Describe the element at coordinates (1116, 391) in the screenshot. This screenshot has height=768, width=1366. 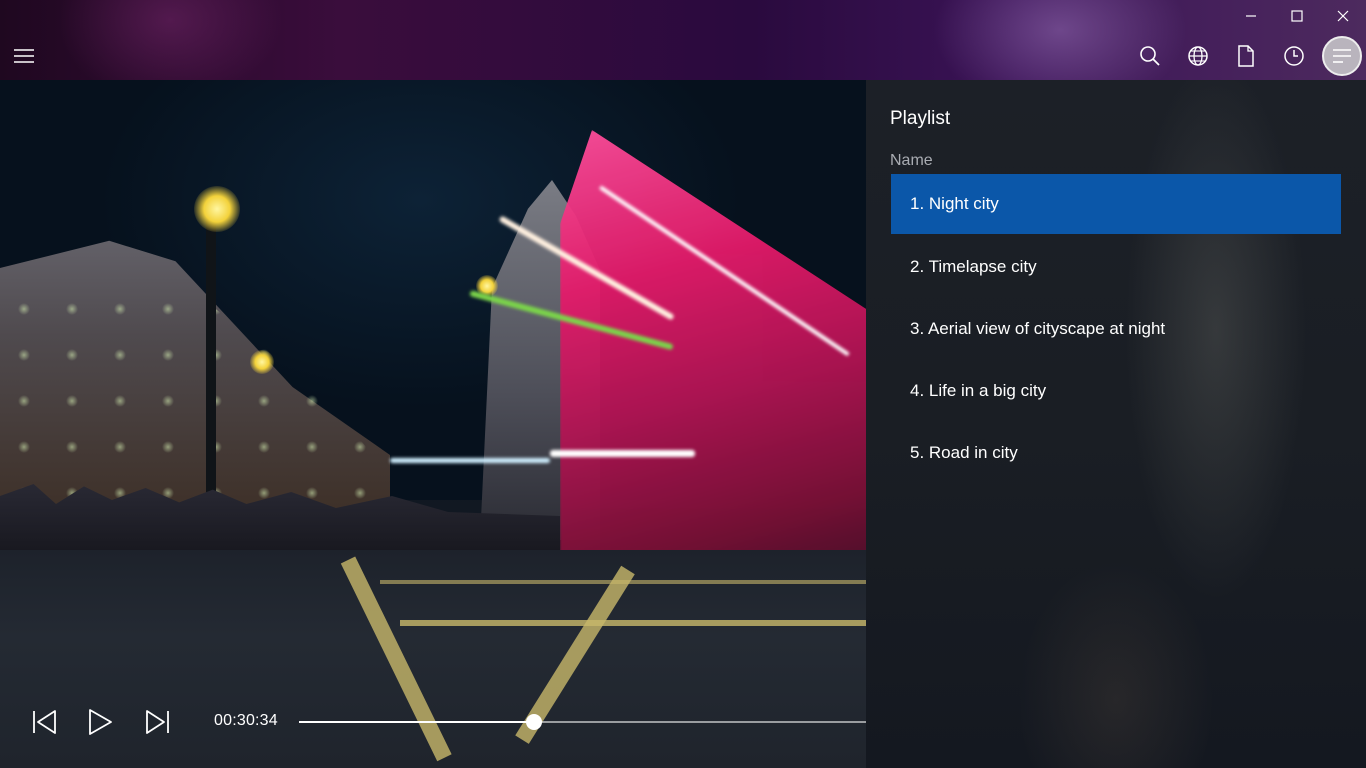
I see `playlist-item: 4. Life in a big city` at that location.